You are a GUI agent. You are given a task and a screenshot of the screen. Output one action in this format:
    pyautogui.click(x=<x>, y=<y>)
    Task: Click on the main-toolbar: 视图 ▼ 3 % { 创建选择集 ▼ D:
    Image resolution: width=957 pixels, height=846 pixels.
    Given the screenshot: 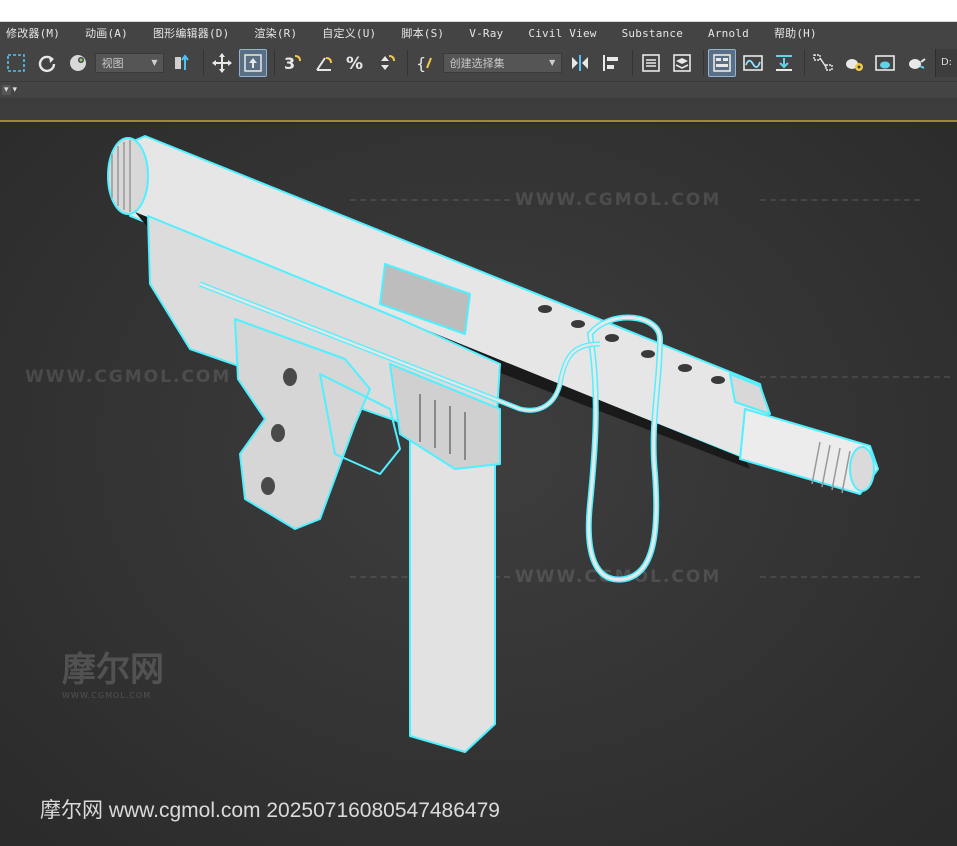 What is the action you would take?
    pyautogui.click(x=478, y=63)
    